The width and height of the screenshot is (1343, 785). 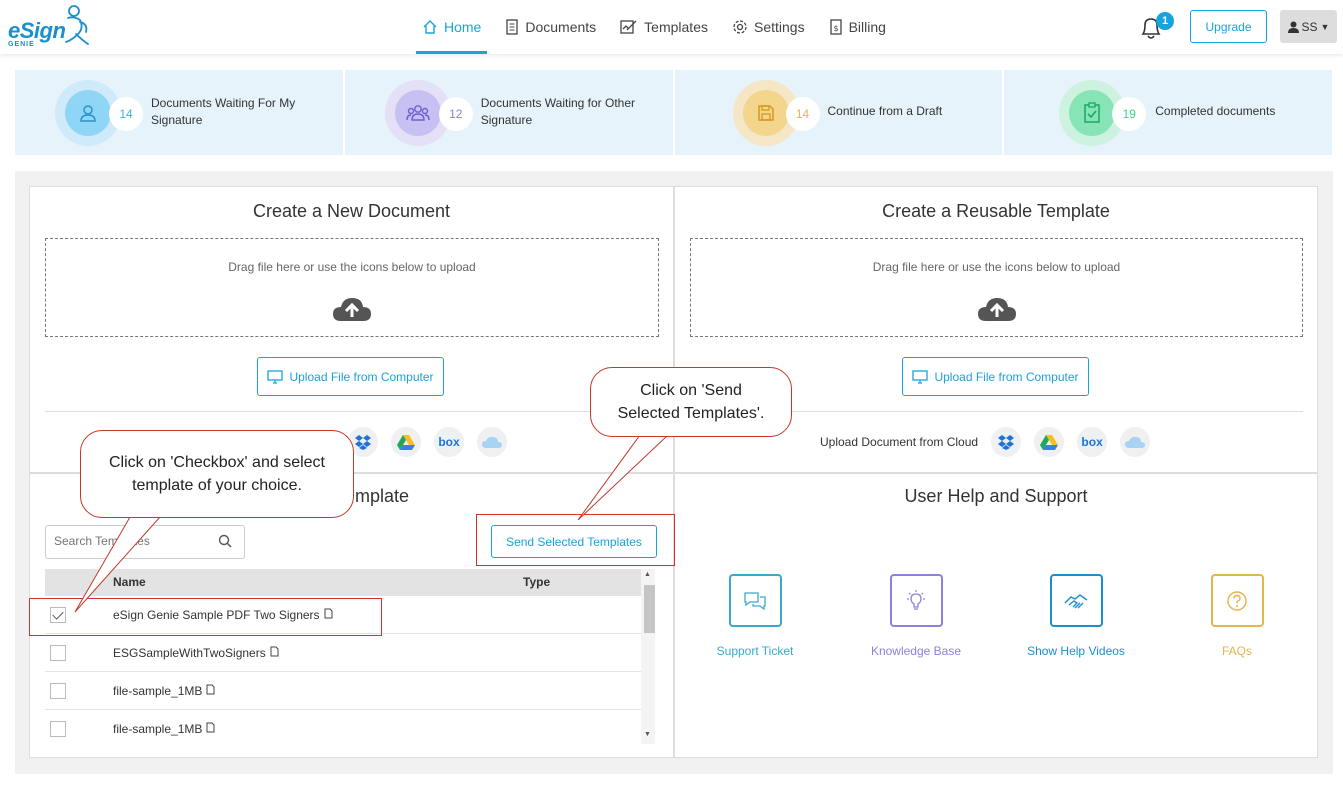 What do you see at coordinates (205, 617) in the screenshot?
I see `checkbox-highlight-box` at bounding box center [205, 617].